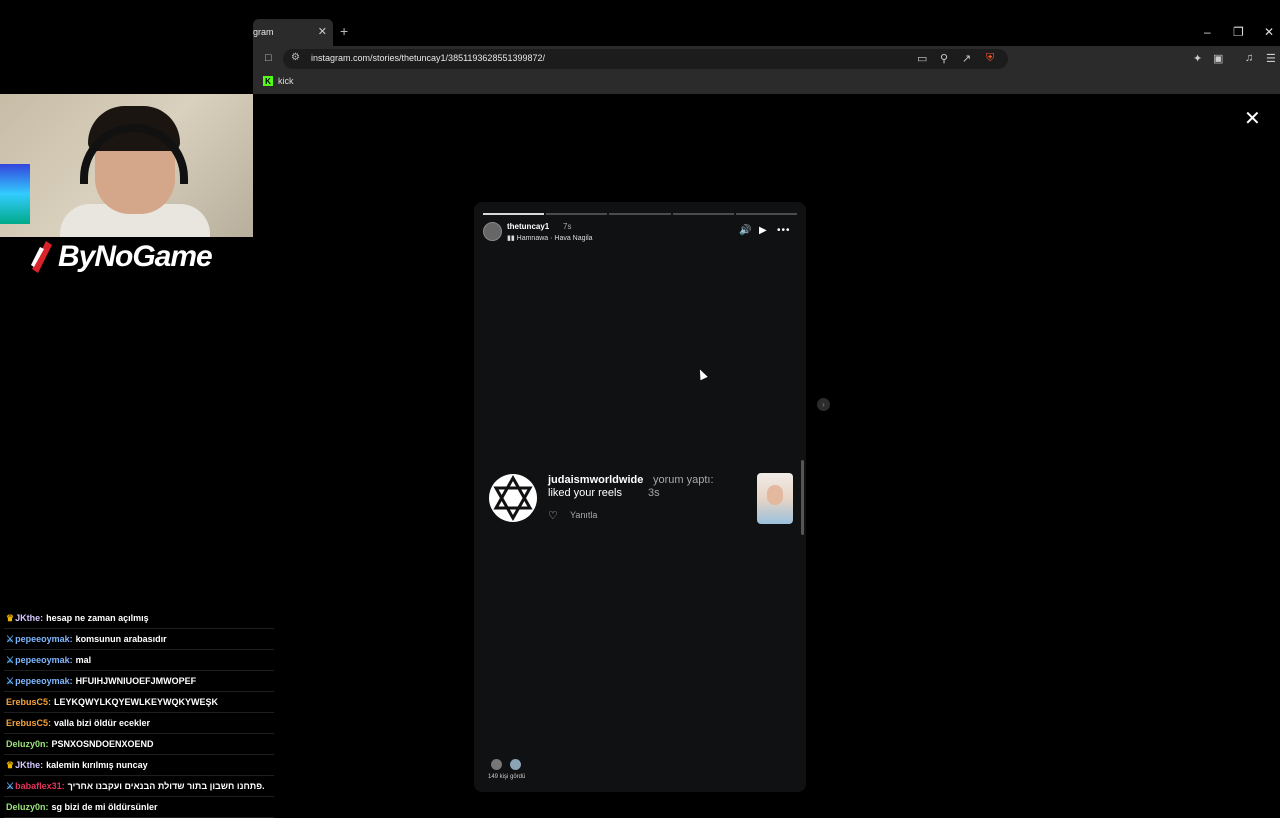  What do you see at coordinates (344, 31) in the screenshot?
I see `new-tab-button: +` at bounding box center [344, 31].